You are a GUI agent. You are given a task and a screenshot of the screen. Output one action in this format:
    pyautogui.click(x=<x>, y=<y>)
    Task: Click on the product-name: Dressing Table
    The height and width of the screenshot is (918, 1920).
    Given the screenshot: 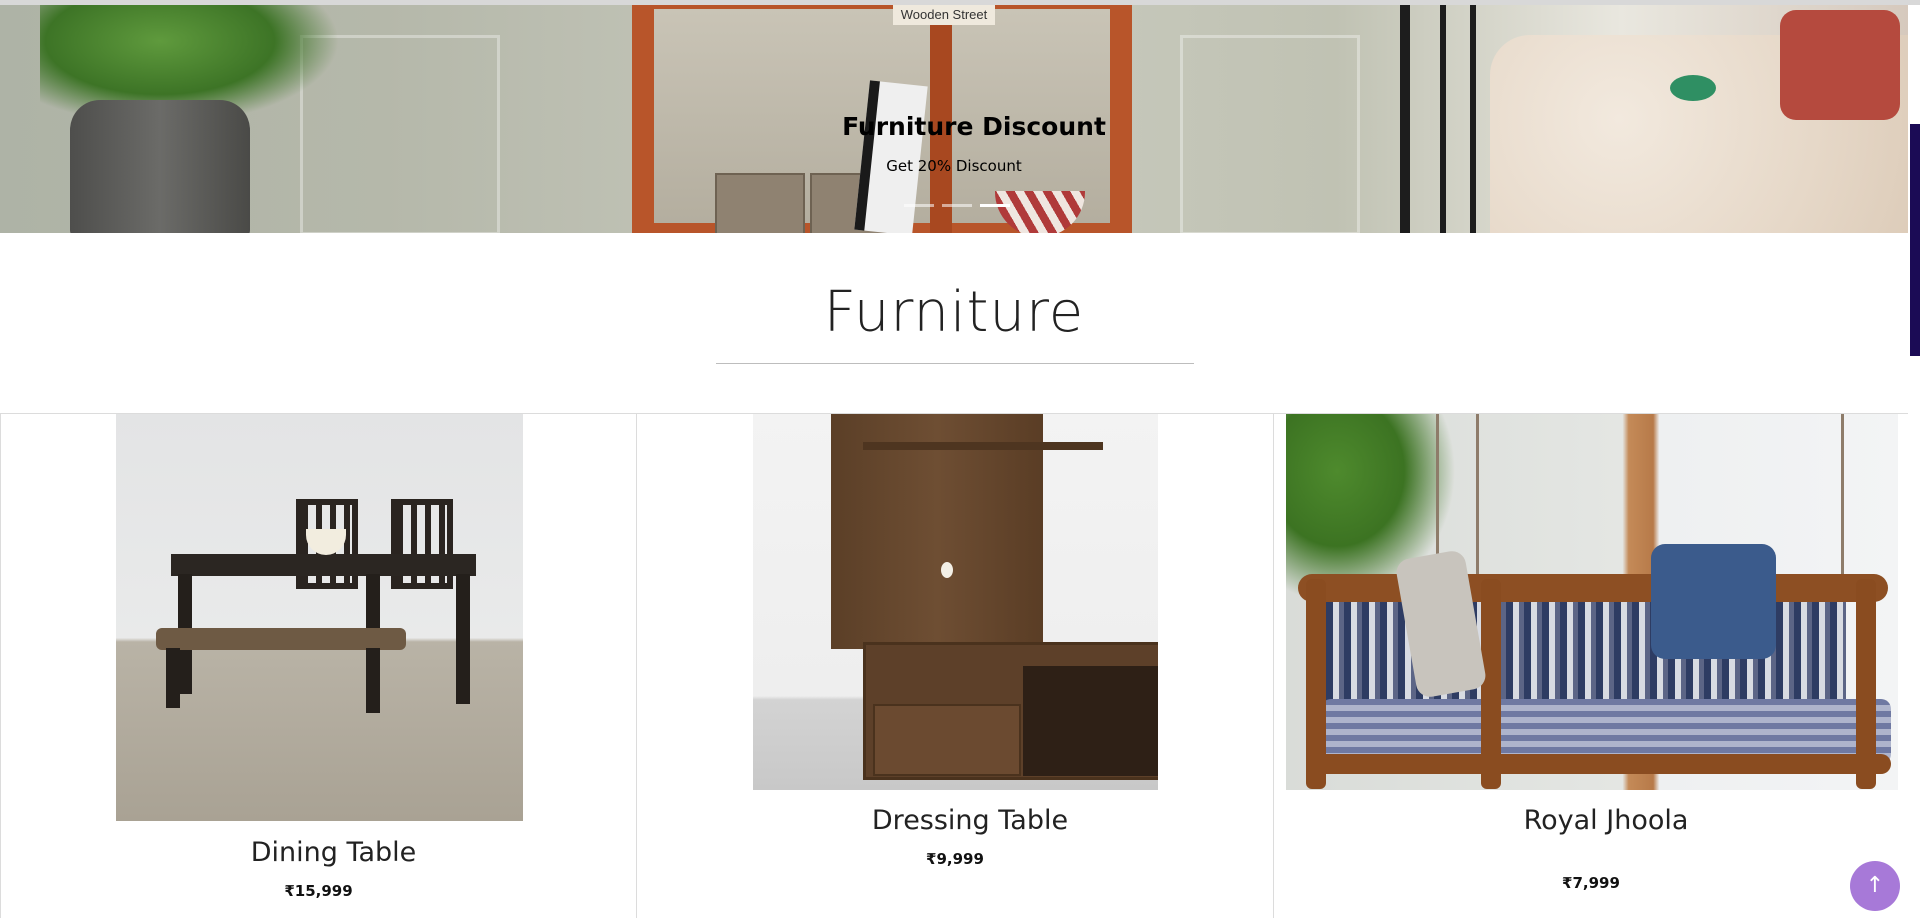 What is the action you would take?
    pyautogui.click(x=955, y=820)
    